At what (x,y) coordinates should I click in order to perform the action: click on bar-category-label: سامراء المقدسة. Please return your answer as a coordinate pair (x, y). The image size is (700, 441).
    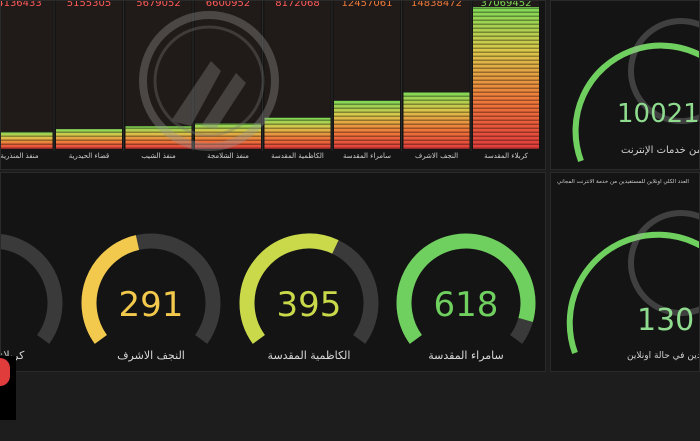
    Looking at the image, I should click on (367, 156).